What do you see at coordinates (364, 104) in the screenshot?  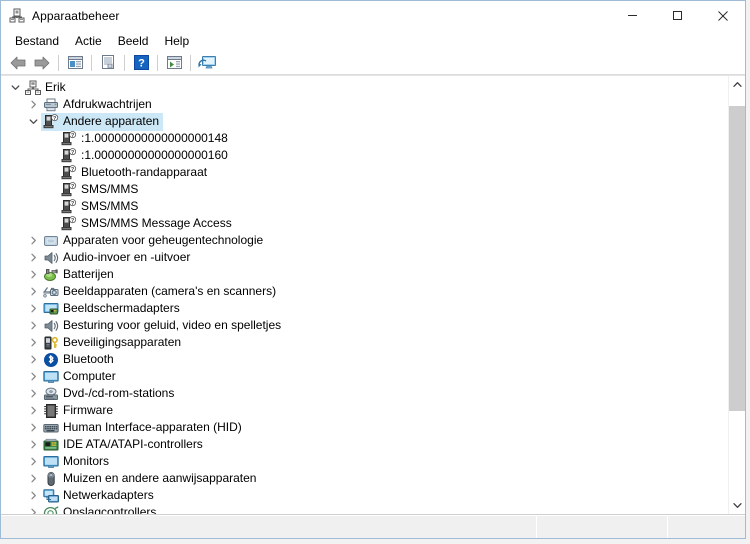 I see `tree-item: Afdrukwachtrijen` at bounding box center [364, 104].